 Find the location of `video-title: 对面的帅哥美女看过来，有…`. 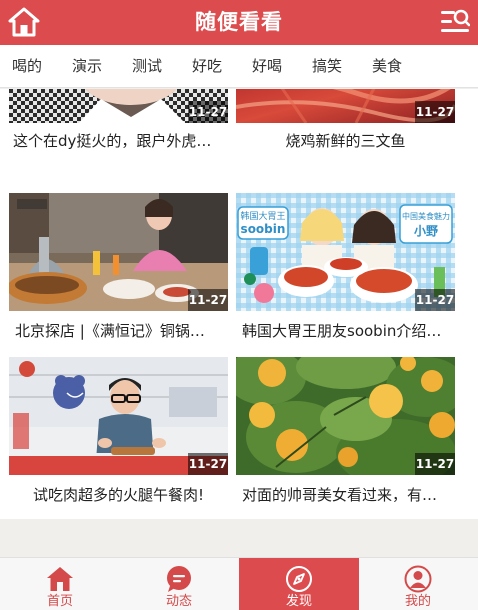

video-title: 对面的帅哥美女看过来，有… is located at coordinates (345, 495).